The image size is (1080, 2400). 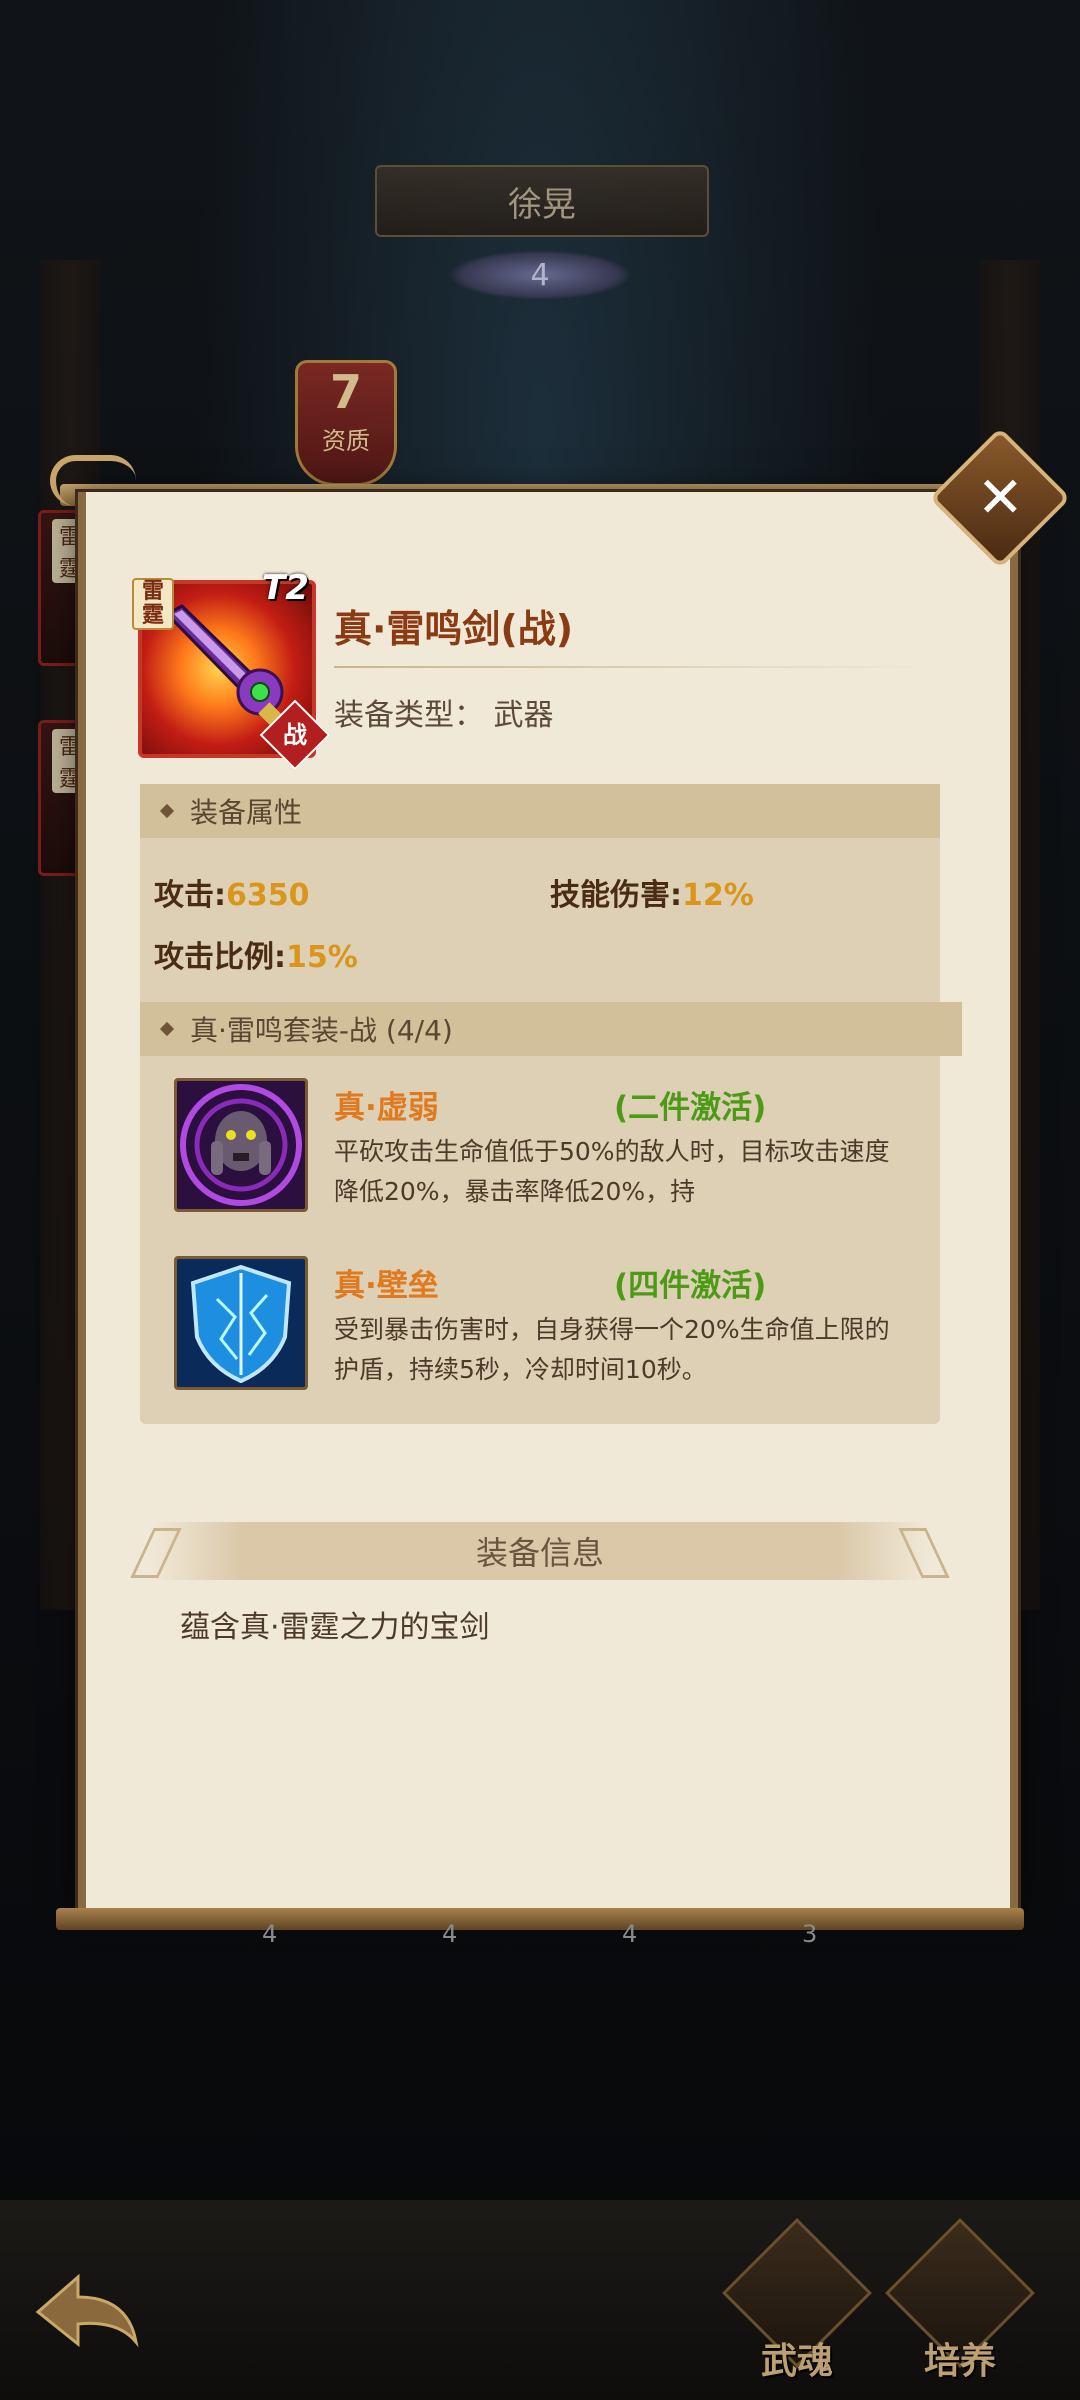 I want to click on back-arrow-icon, so click(x=87, y=2310).